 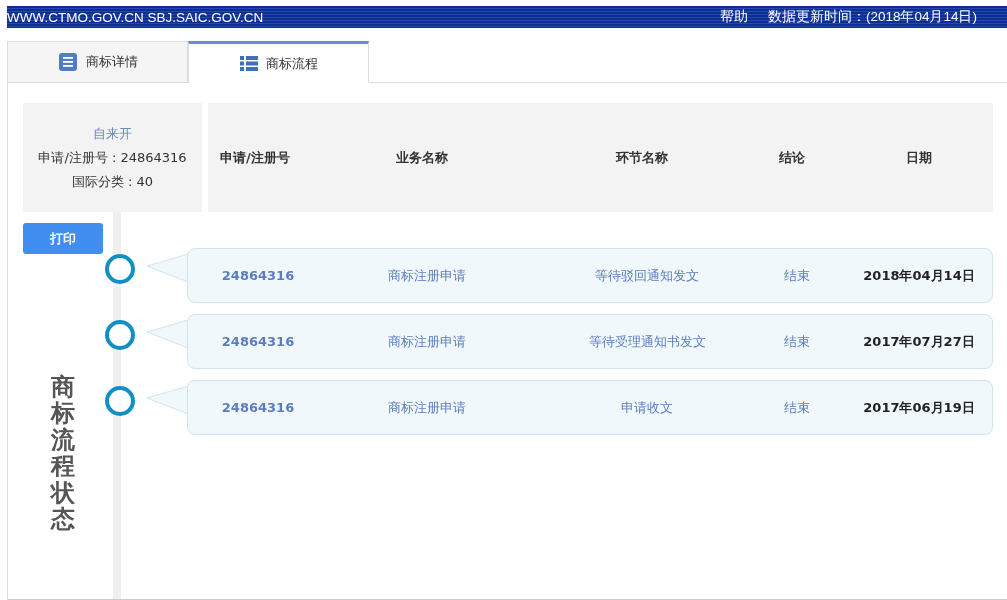 I want to click on table-cell-text: 申请收文, so click(x=647, y=407).